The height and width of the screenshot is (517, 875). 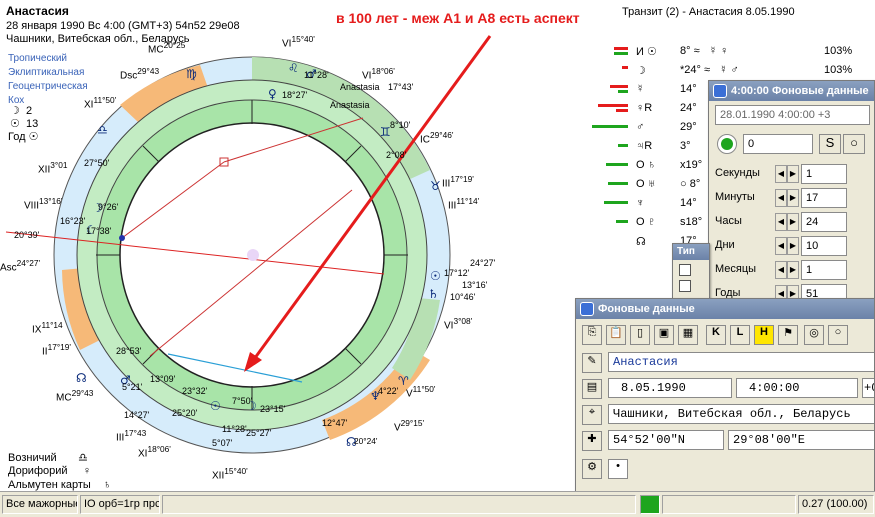 I want to click on latitude-input: 54°52'00"N, so click(x=666, y=440).